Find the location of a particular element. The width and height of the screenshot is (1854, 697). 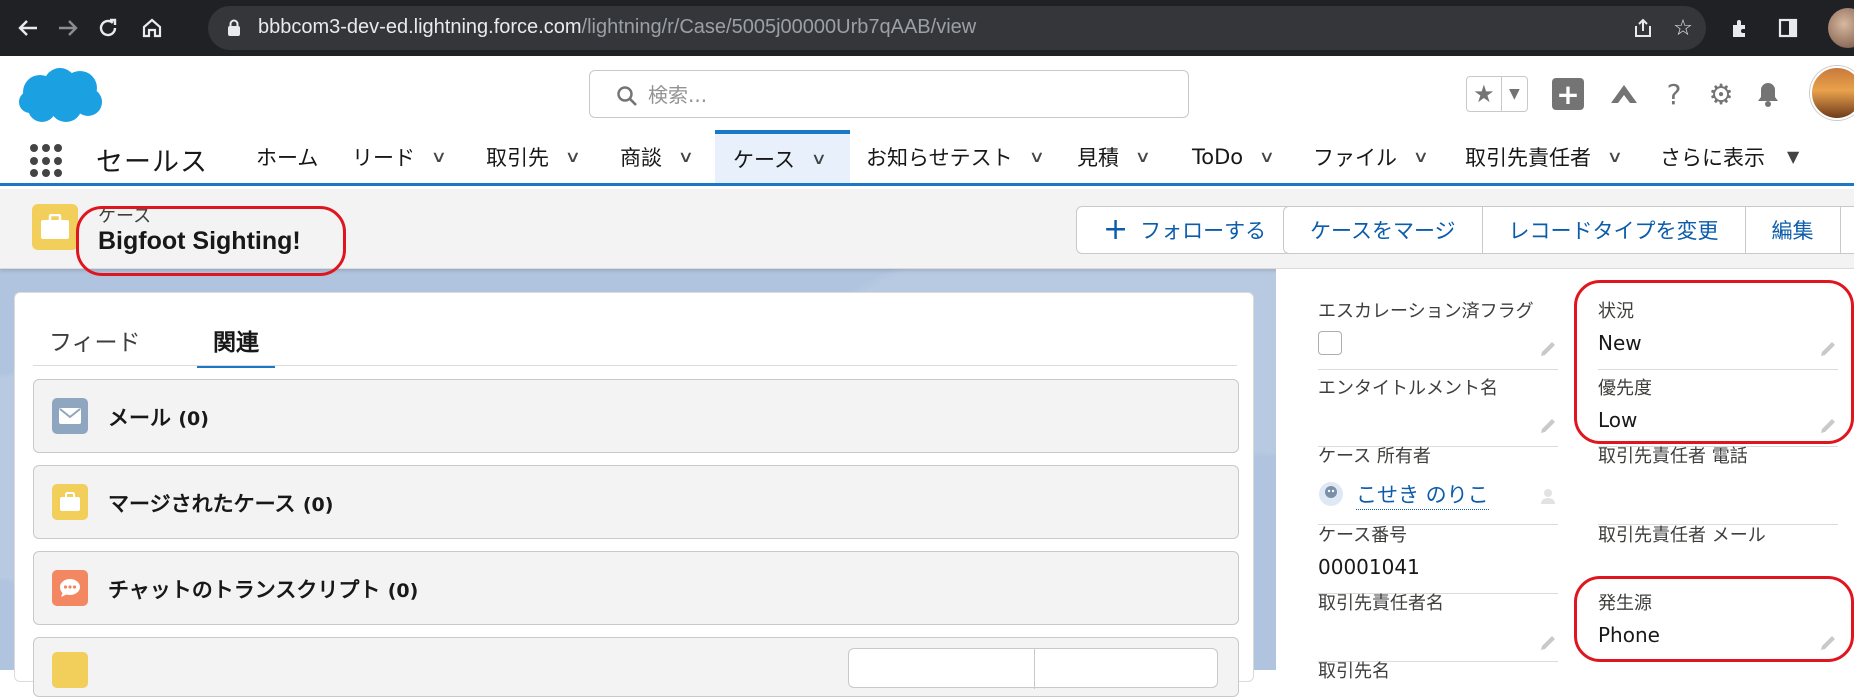

related-list-title: チャットのトランスクリプト (0) is located at coordinates (263, 589).